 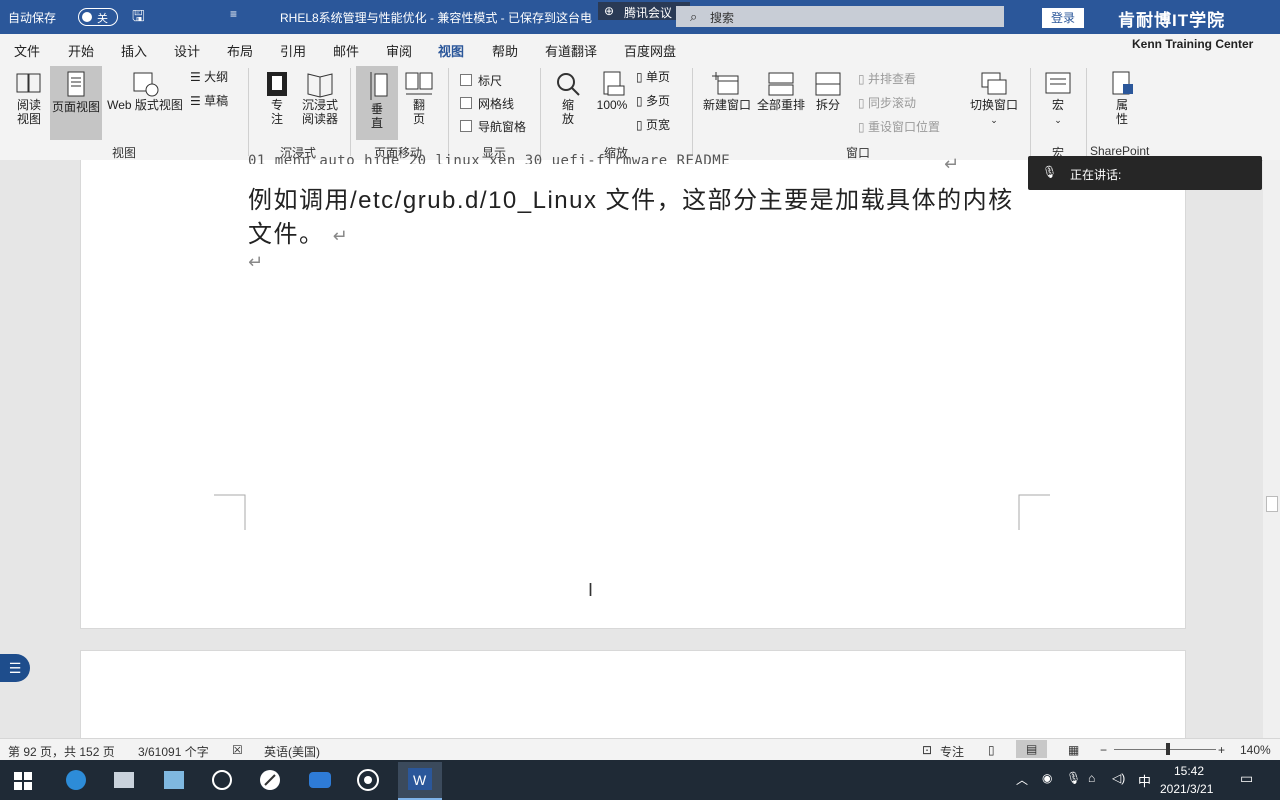 What do you see at coordinates (828, 91) in the screenshot?
I see `split-button: 拆分` at bounding box center [828, 91].